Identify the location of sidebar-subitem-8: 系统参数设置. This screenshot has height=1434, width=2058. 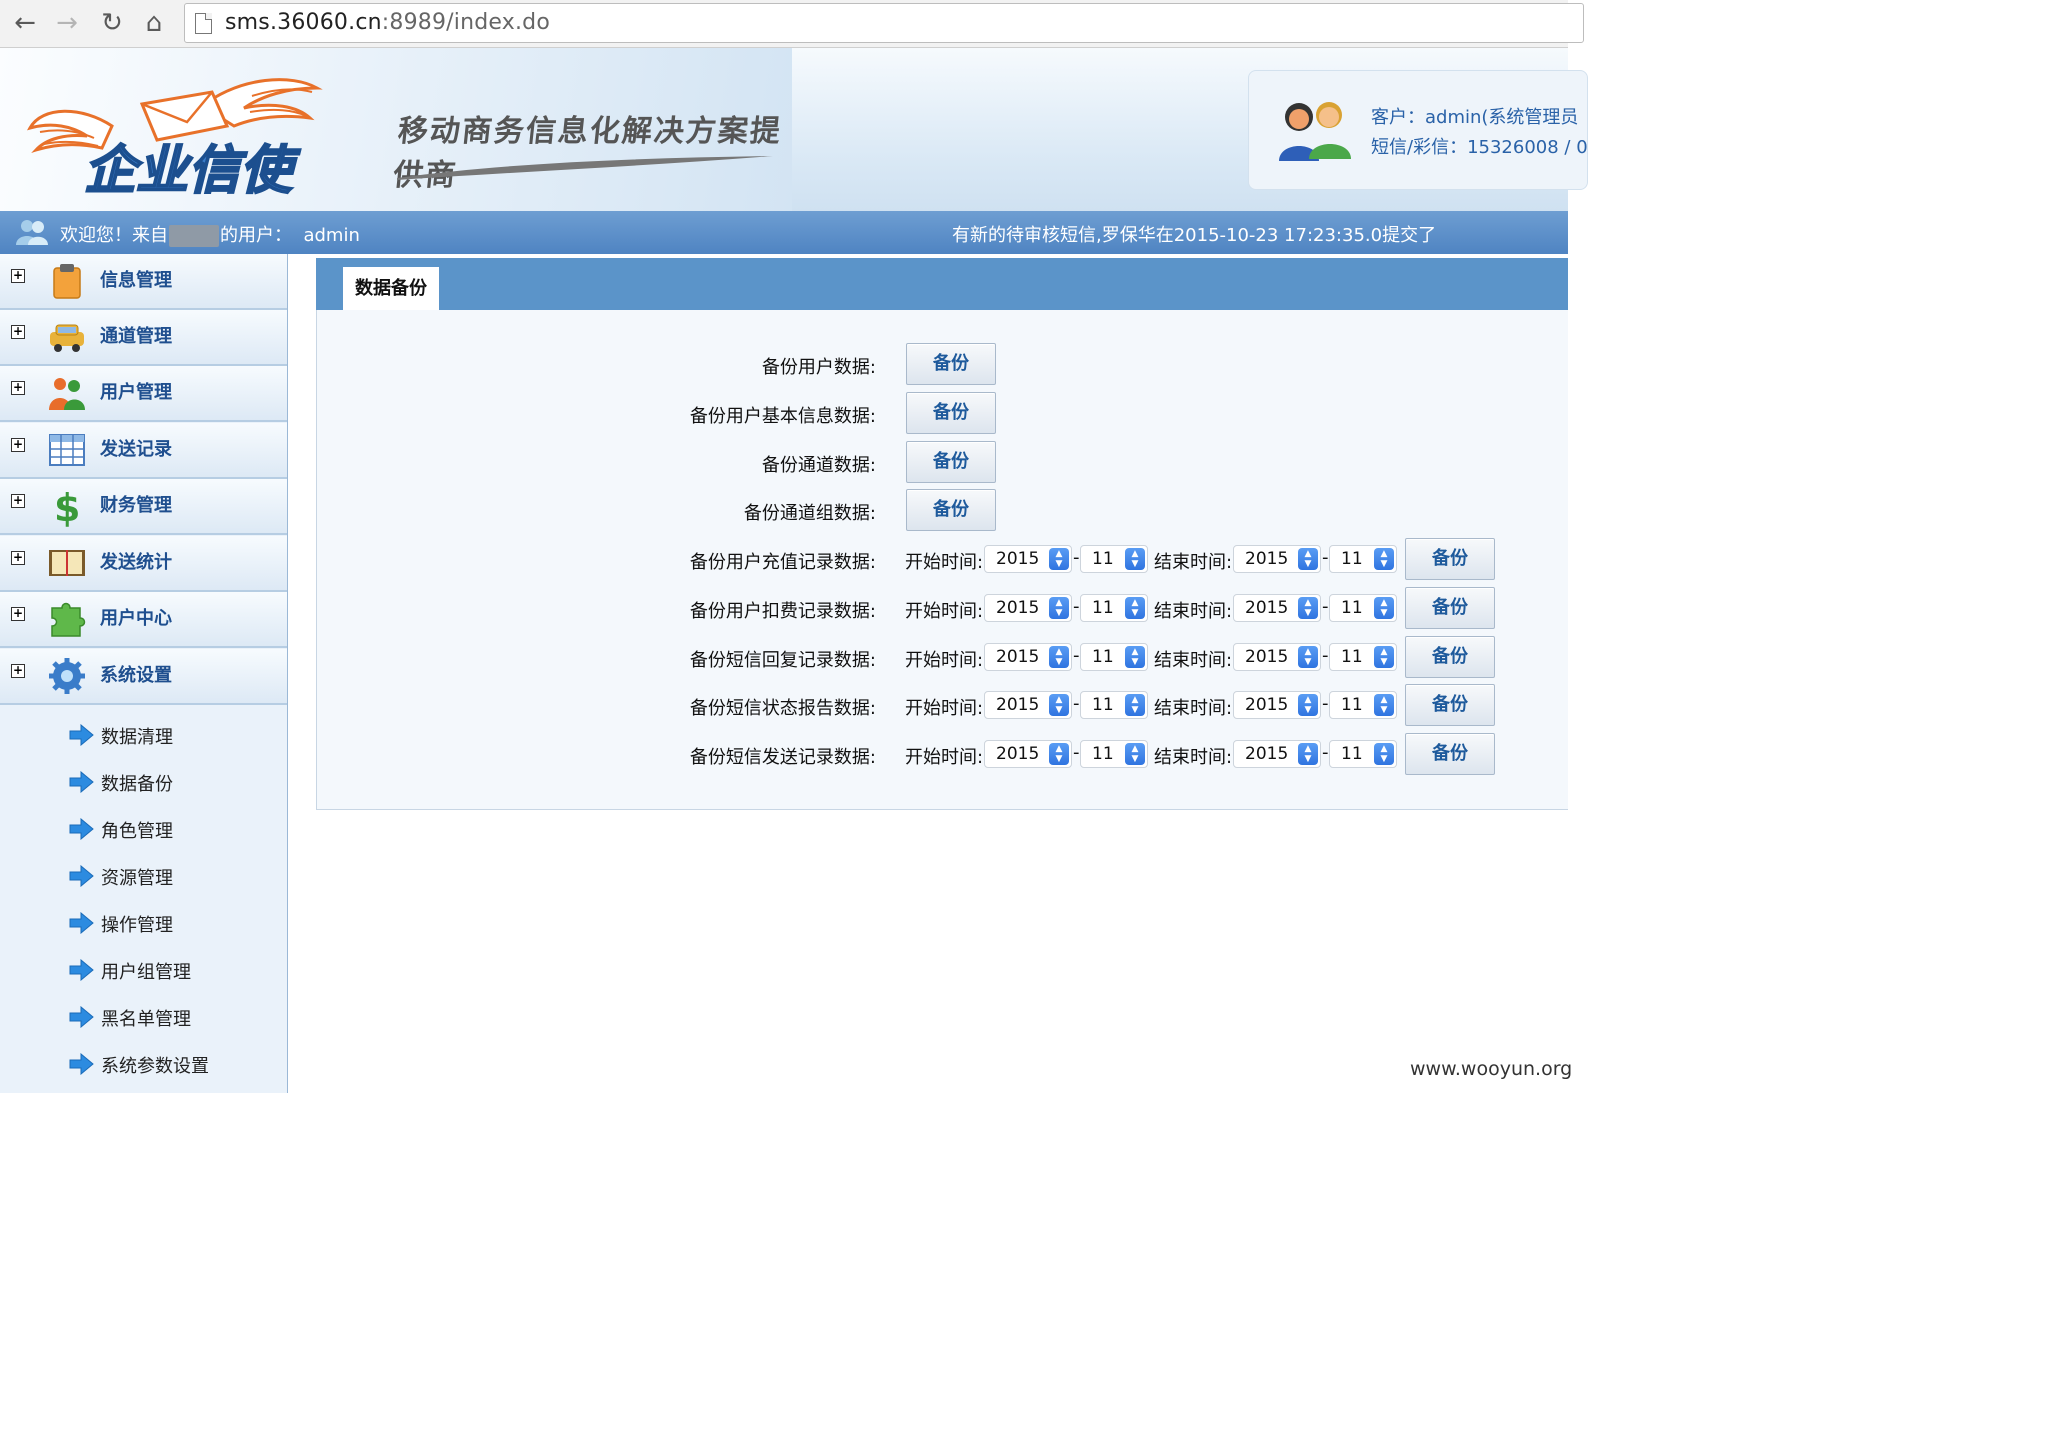
(143, 1065).